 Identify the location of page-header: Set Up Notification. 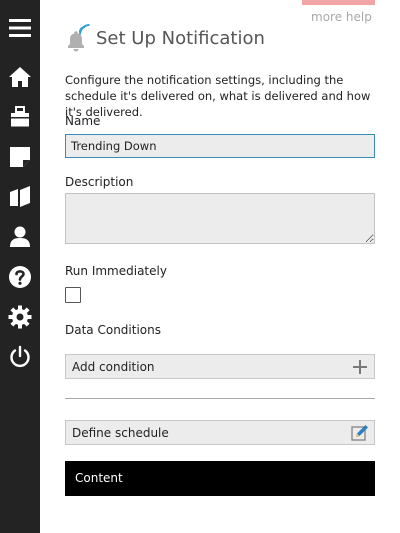
(164, 38).